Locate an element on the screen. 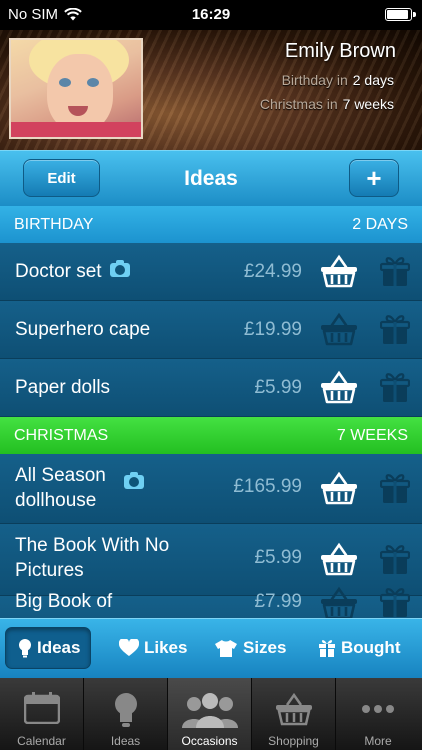 This screenshot has height=750, width=422. christmas-label: Christmas in is located at coordinates (298, 104).